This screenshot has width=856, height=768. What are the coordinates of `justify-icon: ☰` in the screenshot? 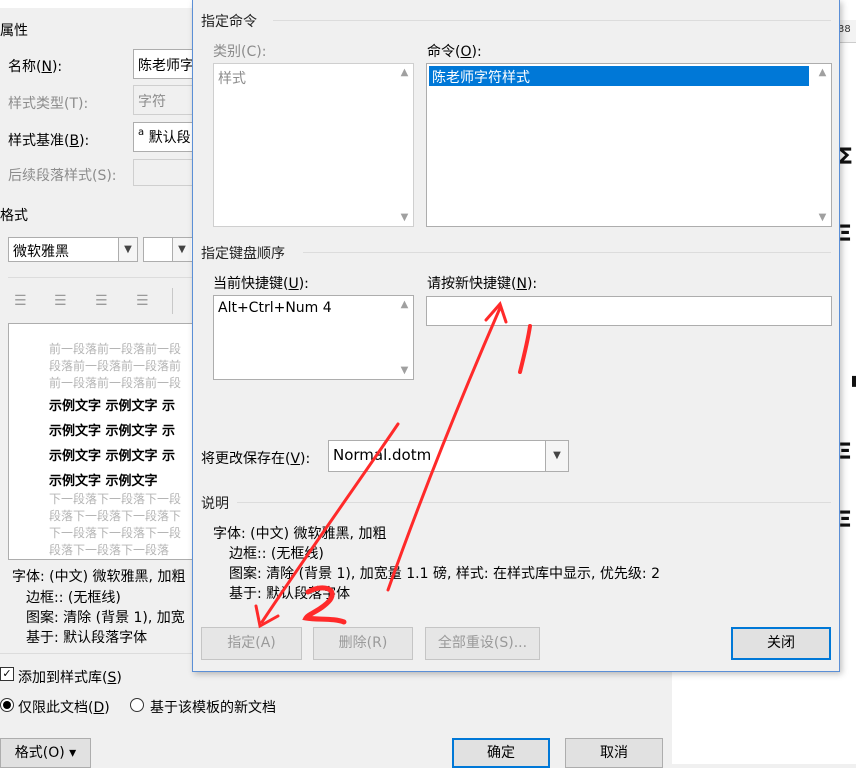 It's located at (142, 301).